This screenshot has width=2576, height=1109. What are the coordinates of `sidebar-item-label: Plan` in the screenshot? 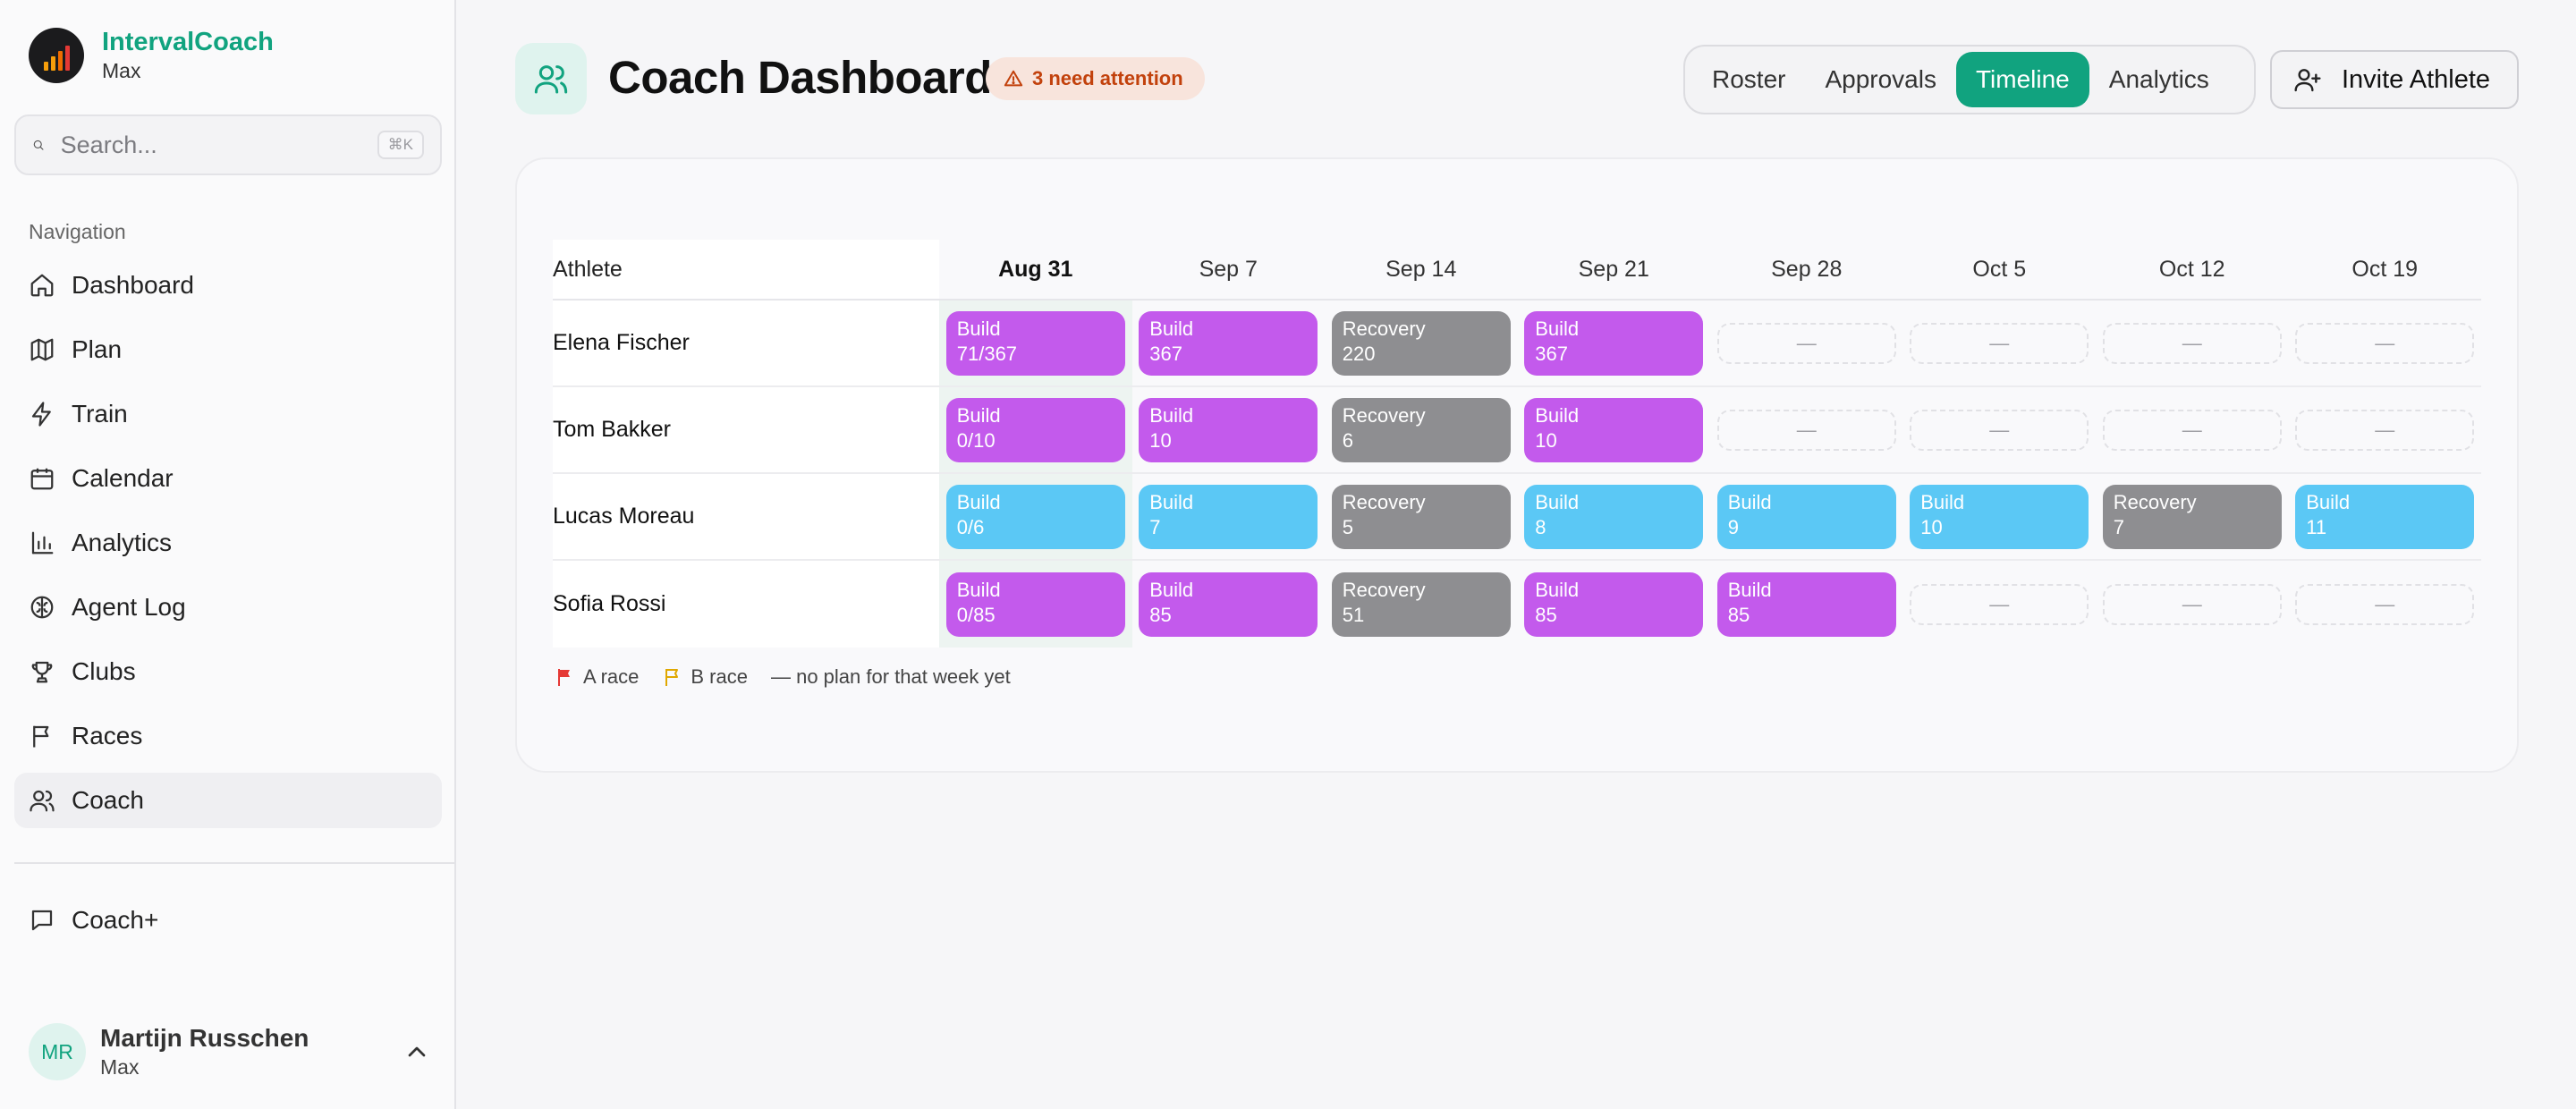 It's located at (97, 349).